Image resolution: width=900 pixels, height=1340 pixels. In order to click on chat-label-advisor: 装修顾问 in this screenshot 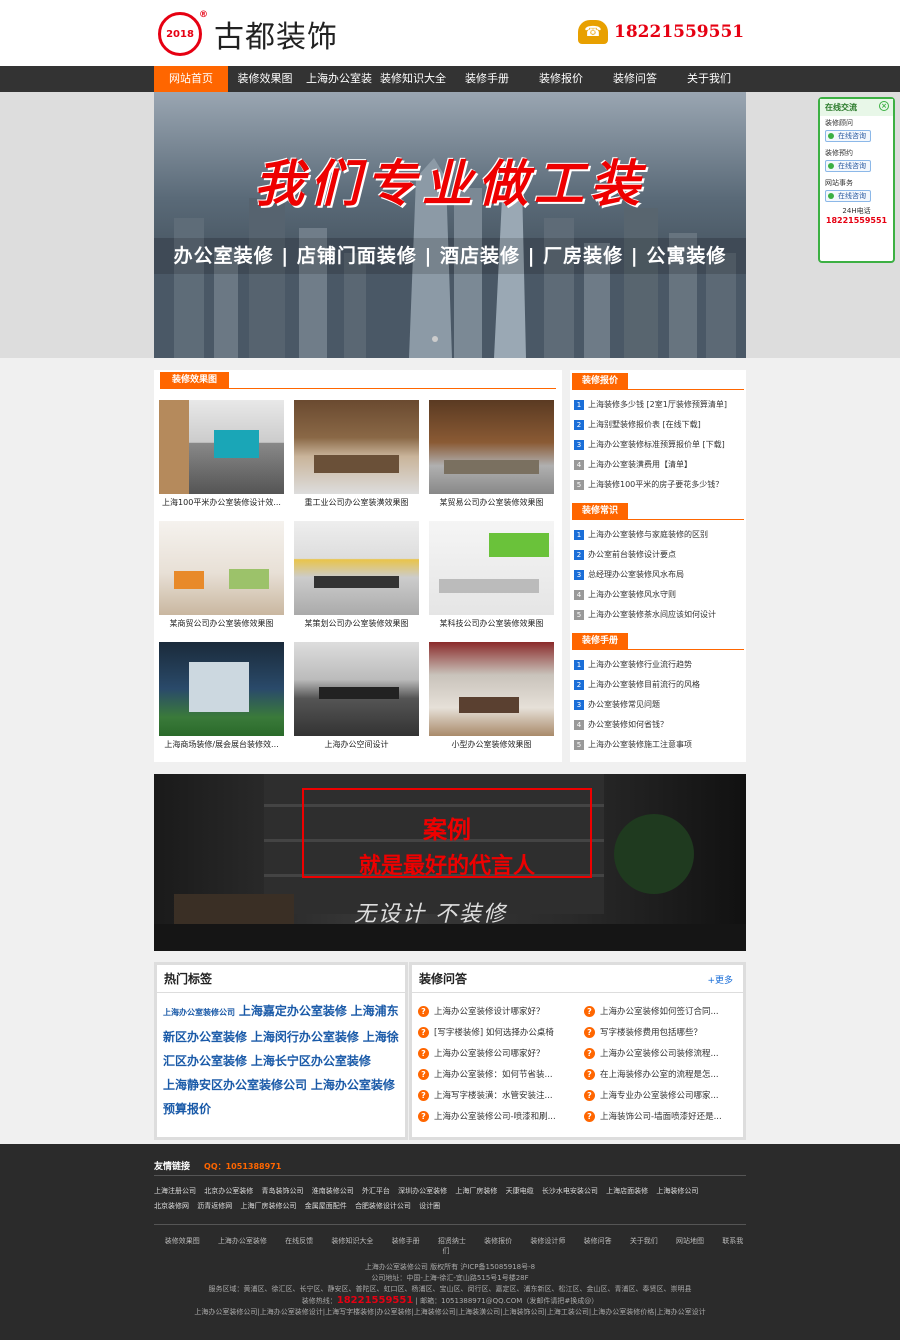, I will do `click(839, 123)`.